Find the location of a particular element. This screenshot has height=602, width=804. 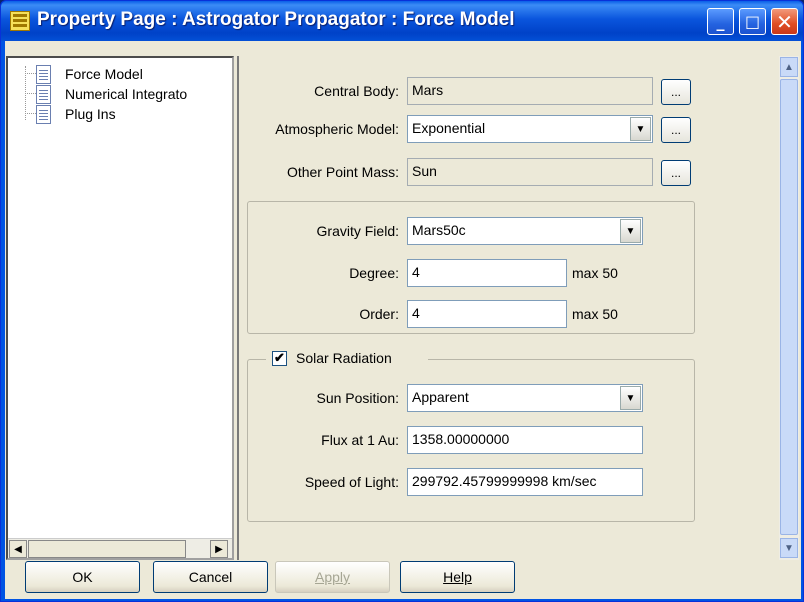

tree-item-force-model: Force Model is located at coordinates (89, 74).